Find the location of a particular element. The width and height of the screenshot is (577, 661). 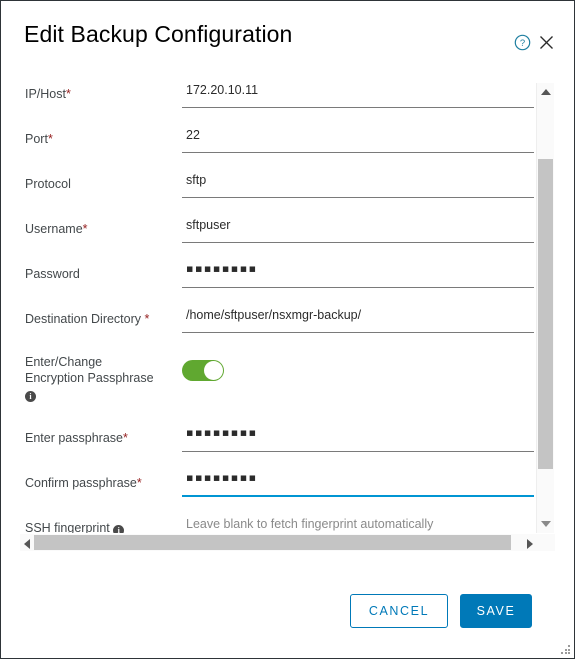

destination-directory-input: /home/sftpuser/nsxmgr-backup/ is located at coordinates (358, 319).